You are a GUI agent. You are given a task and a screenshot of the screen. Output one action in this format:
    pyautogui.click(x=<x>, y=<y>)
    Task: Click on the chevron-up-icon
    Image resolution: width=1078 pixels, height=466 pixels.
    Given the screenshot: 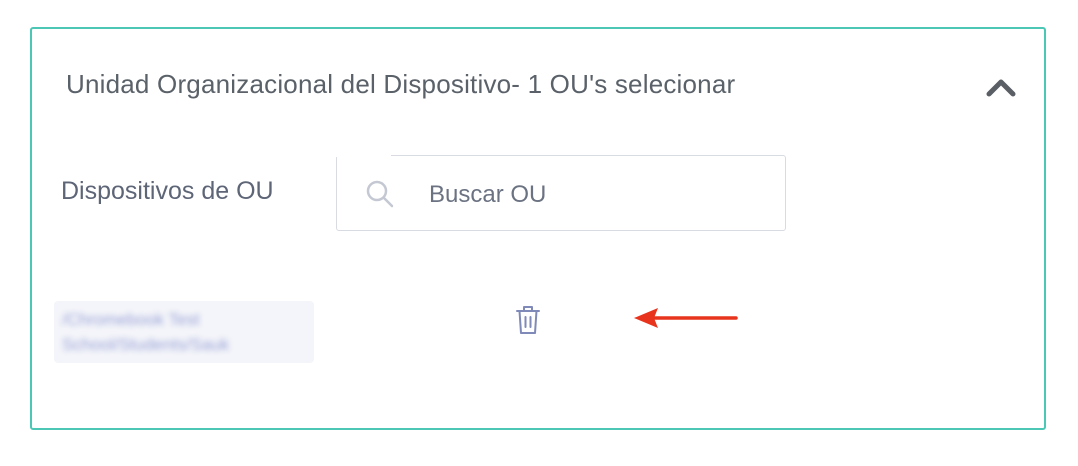 What is the action you would take?
    pyautogui.click(x=1001, y=87)
    